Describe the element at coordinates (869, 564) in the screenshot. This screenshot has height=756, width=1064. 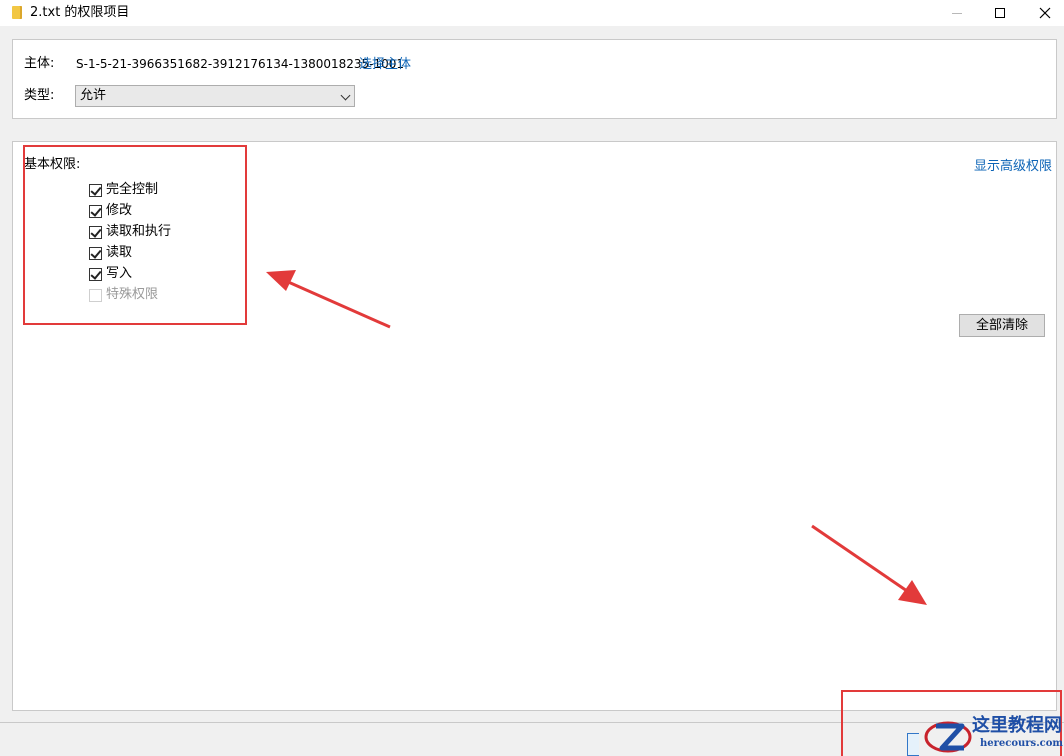
I see `arrow-to-buttons` at that location.